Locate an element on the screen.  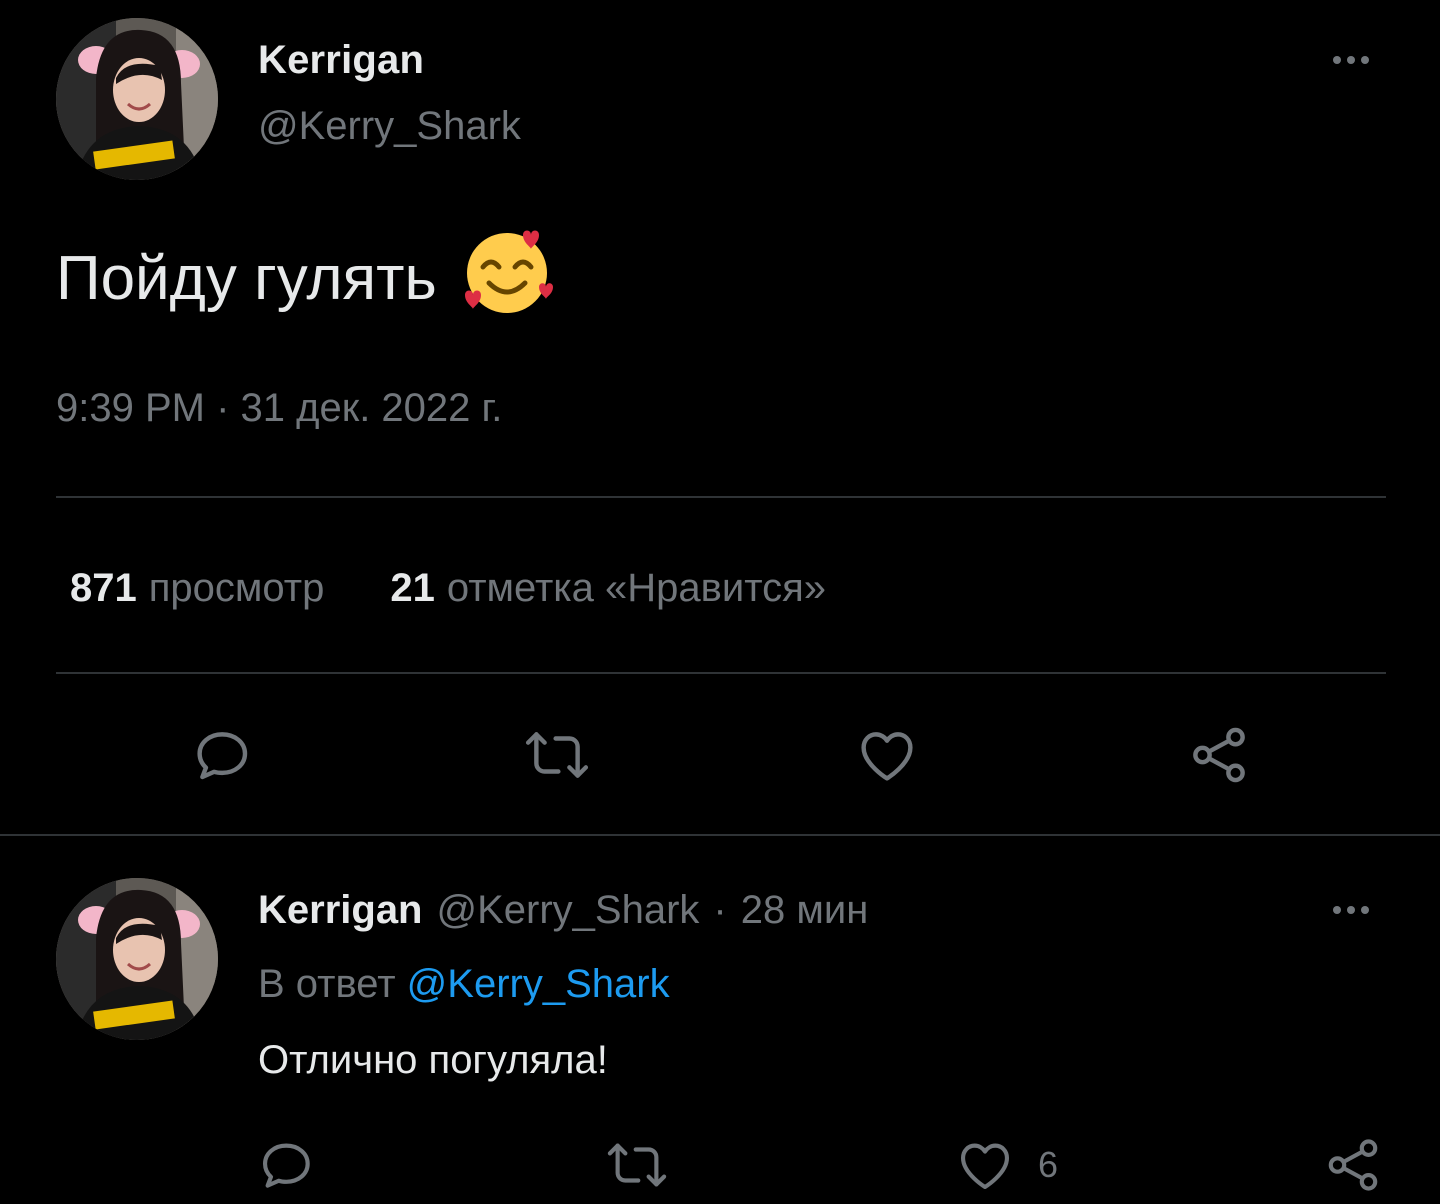
reply-button is located at coordinates (223, 755).